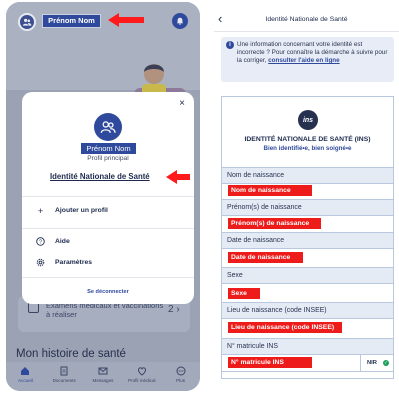 The width and height of the screenshot is (399, 393). Describe the element at coordinates (108, 292) in the screenshot. I see `logout-button: Se déconnecter` at that location.